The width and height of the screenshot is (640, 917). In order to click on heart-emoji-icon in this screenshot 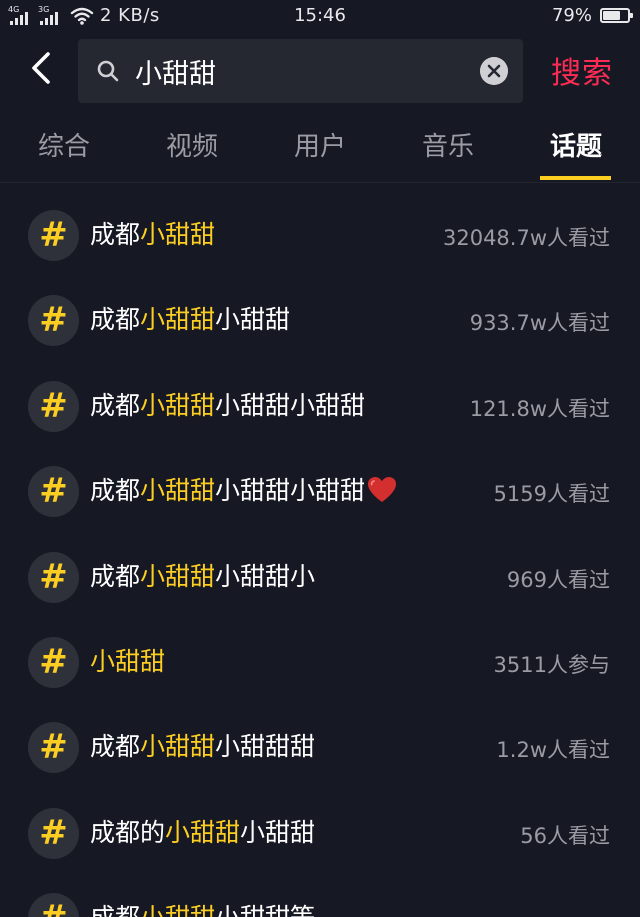, I will do `click(382, 490)`.